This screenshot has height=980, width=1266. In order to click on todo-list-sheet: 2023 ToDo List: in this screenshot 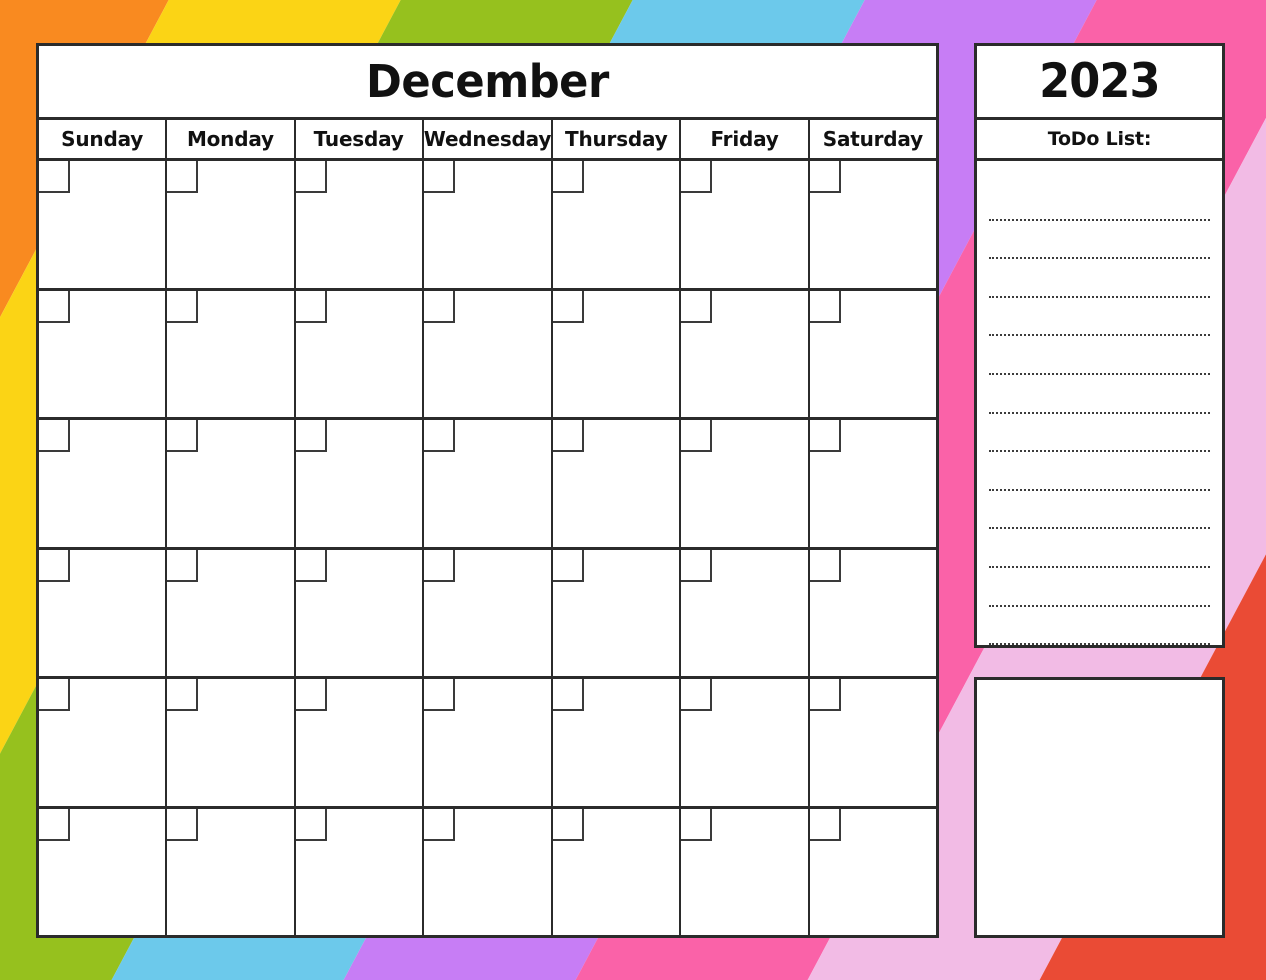, I will do `click(1099, 345)`.